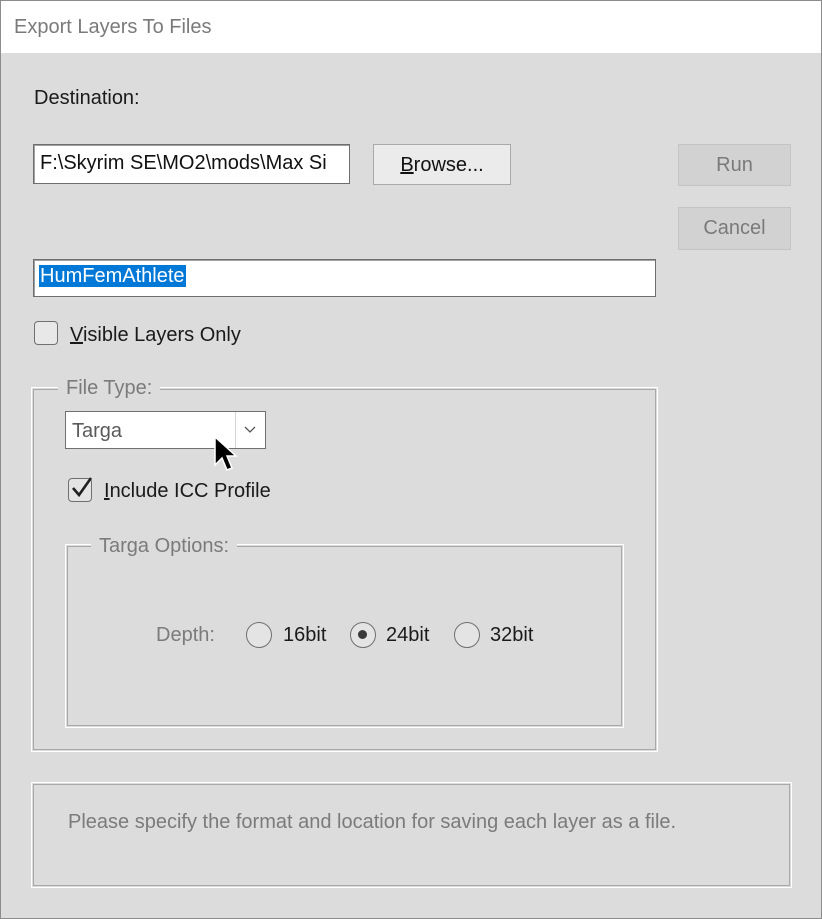 This screenshot has height=919, width=822. I want to click on targa-options-group-label: Targa Options:, so click(164, 546).